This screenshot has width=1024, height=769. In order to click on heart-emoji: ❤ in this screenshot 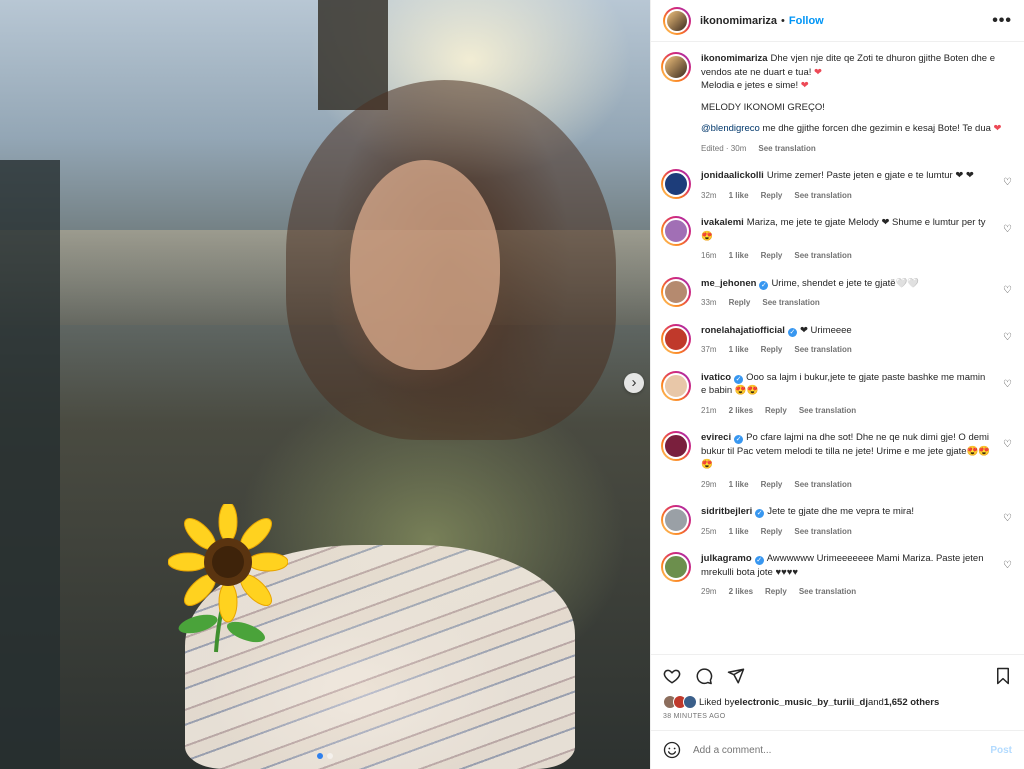, I will do `click(818, 72)`.